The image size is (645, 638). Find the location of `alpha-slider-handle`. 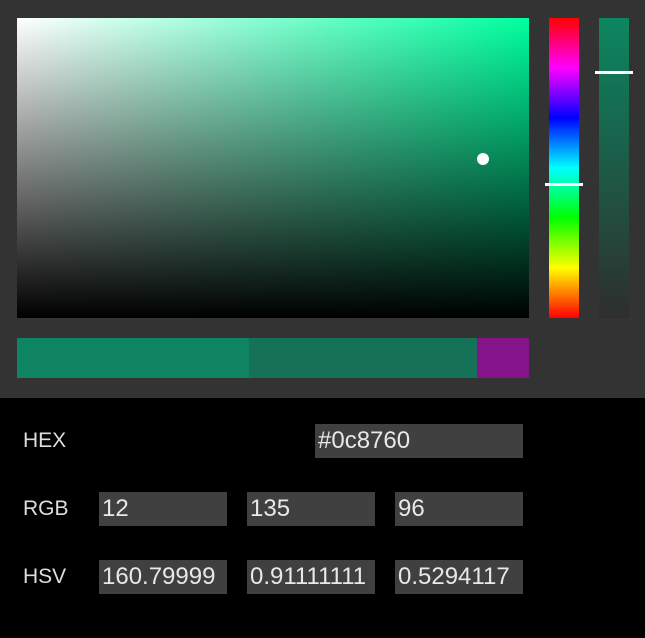

alpha-slider-handle is located at coordinates (614, 72).